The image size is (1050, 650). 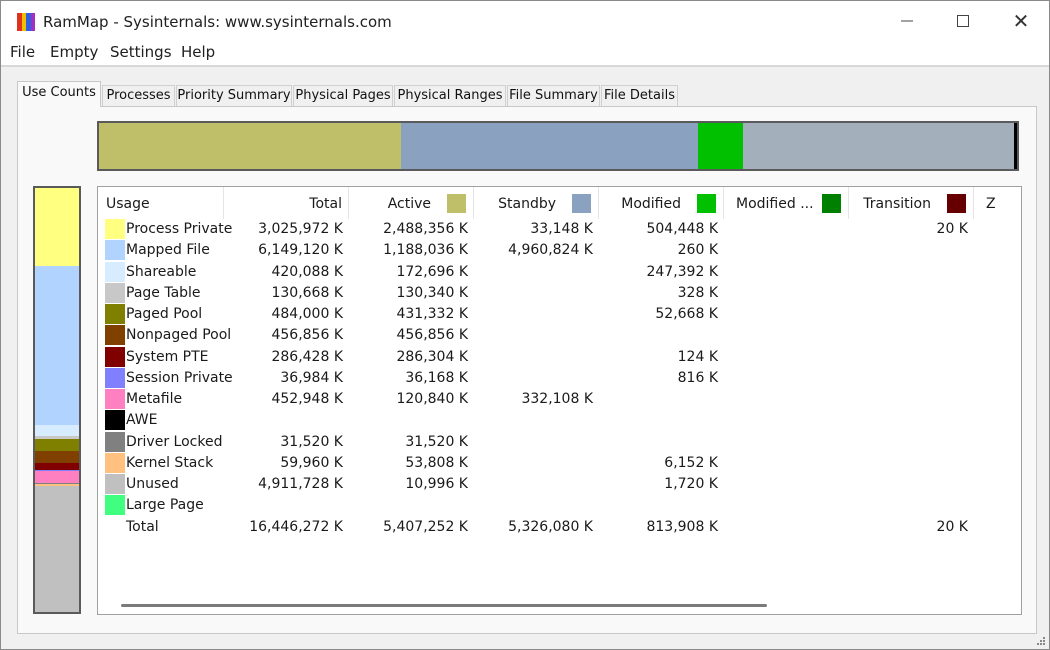 I want to click on horizontal-scrollbar, so click(x=559, y=606).